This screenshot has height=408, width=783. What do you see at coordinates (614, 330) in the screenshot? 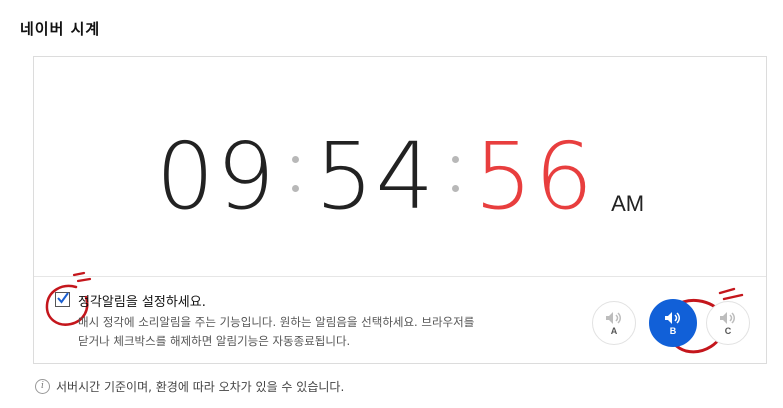
I see `sound-a-label: A` at bounding box center [614, 330].